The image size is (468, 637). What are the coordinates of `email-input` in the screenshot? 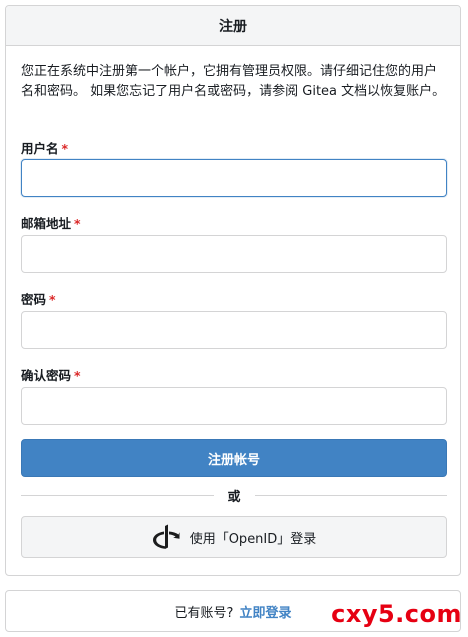 It's located at (234, 254).